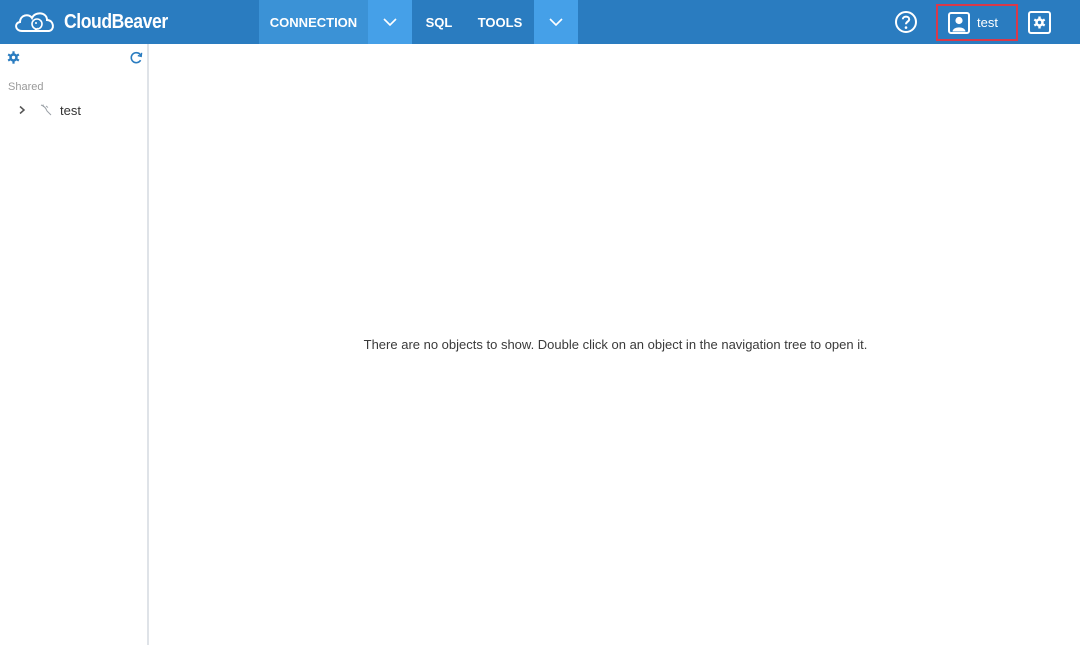 Image resolution: width=1080 pixels, height=645 pixels. Describe the element at coordinates (500, 22) in the screenshot. I see `menu-tools: TOOLS` at that location.